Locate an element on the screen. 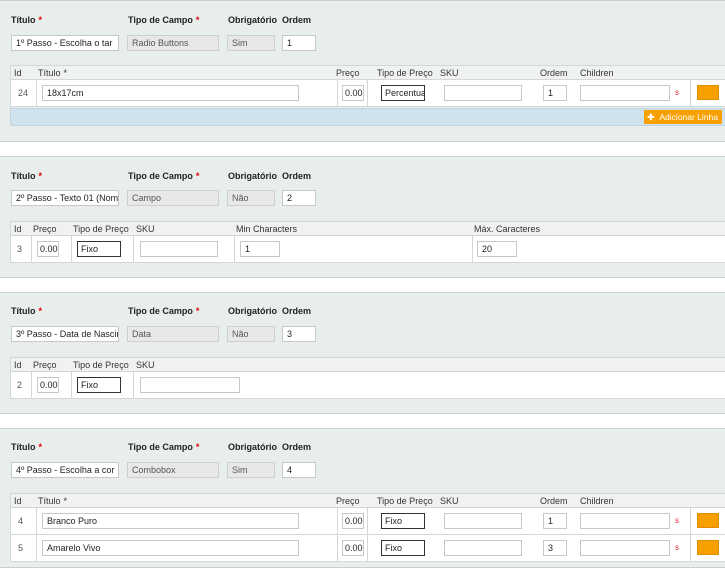 Image resolution: width=725 pixels, height=568 pixels. ordem-input: 1 is located at coordinates (299, 43).